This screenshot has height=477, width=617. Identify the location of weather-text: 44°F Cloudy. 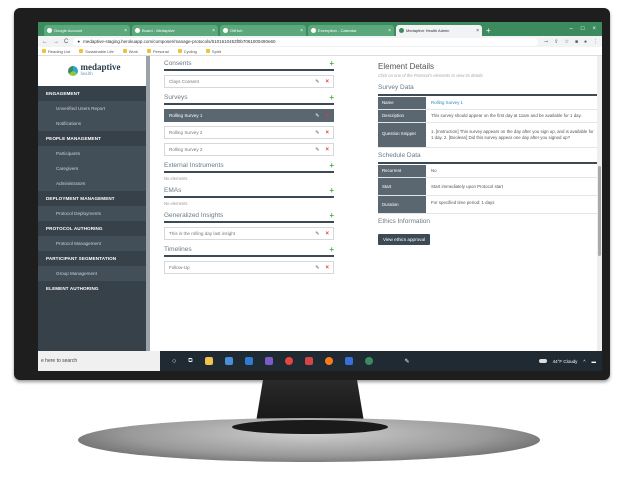
(565, 361).